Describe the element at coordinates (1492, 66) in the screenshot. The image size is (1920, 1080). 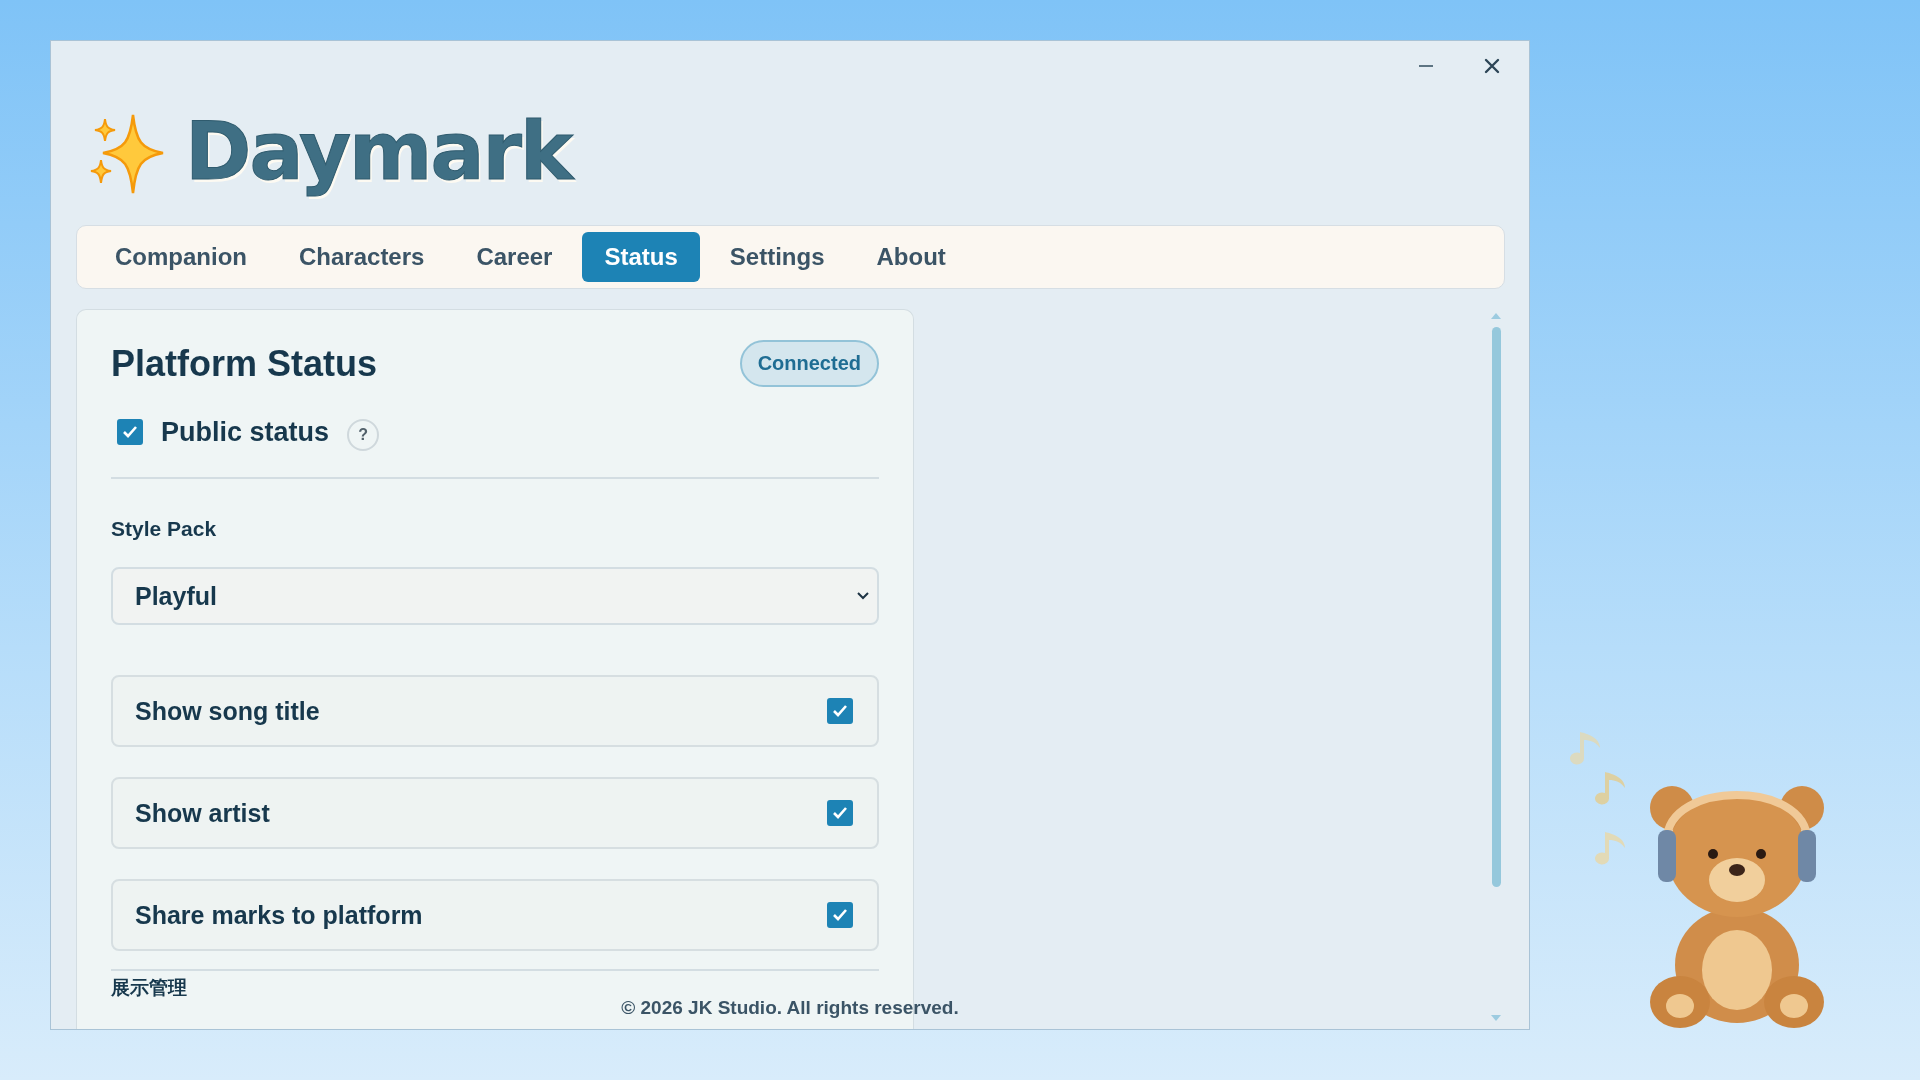
I see `close-icon` at that location.